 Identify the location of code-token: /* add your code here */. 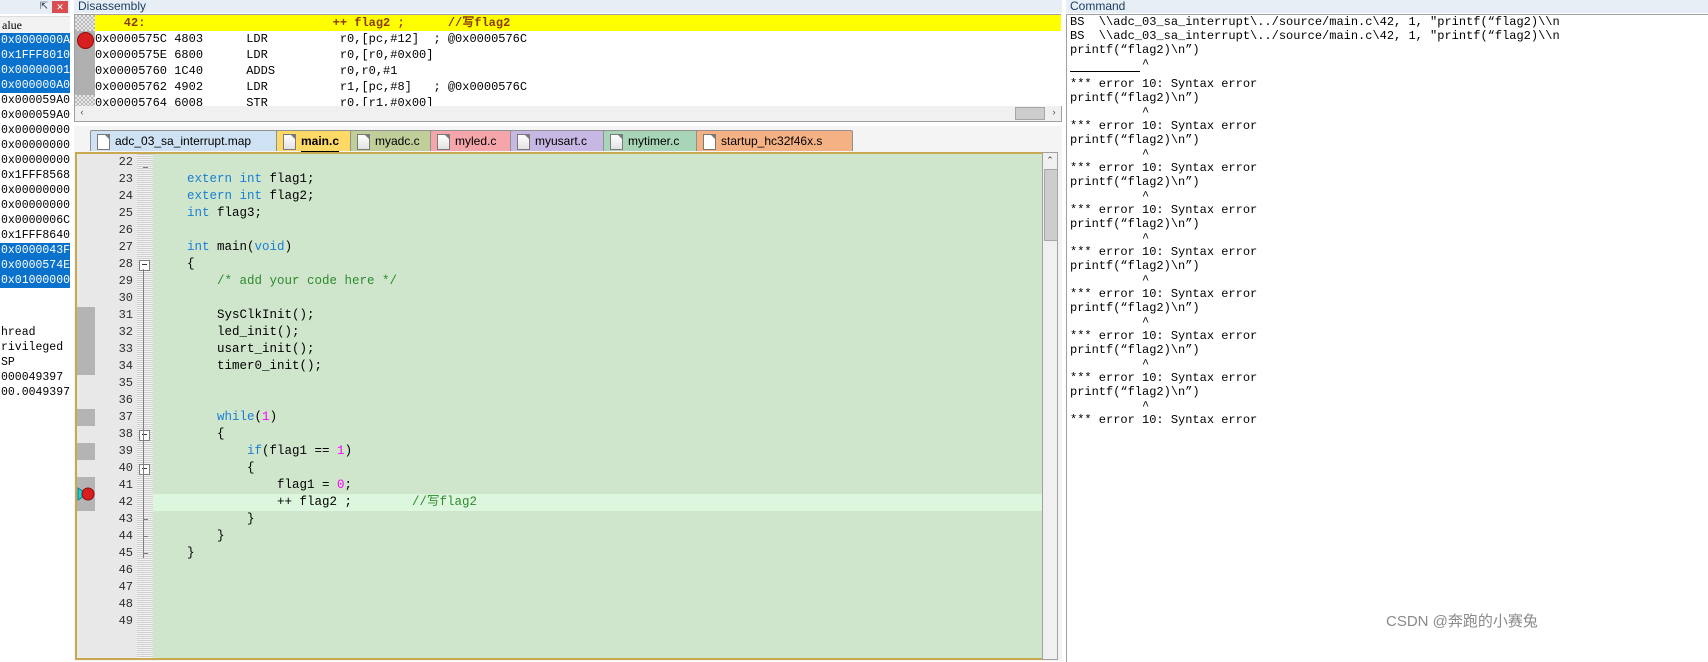
(307, 281).